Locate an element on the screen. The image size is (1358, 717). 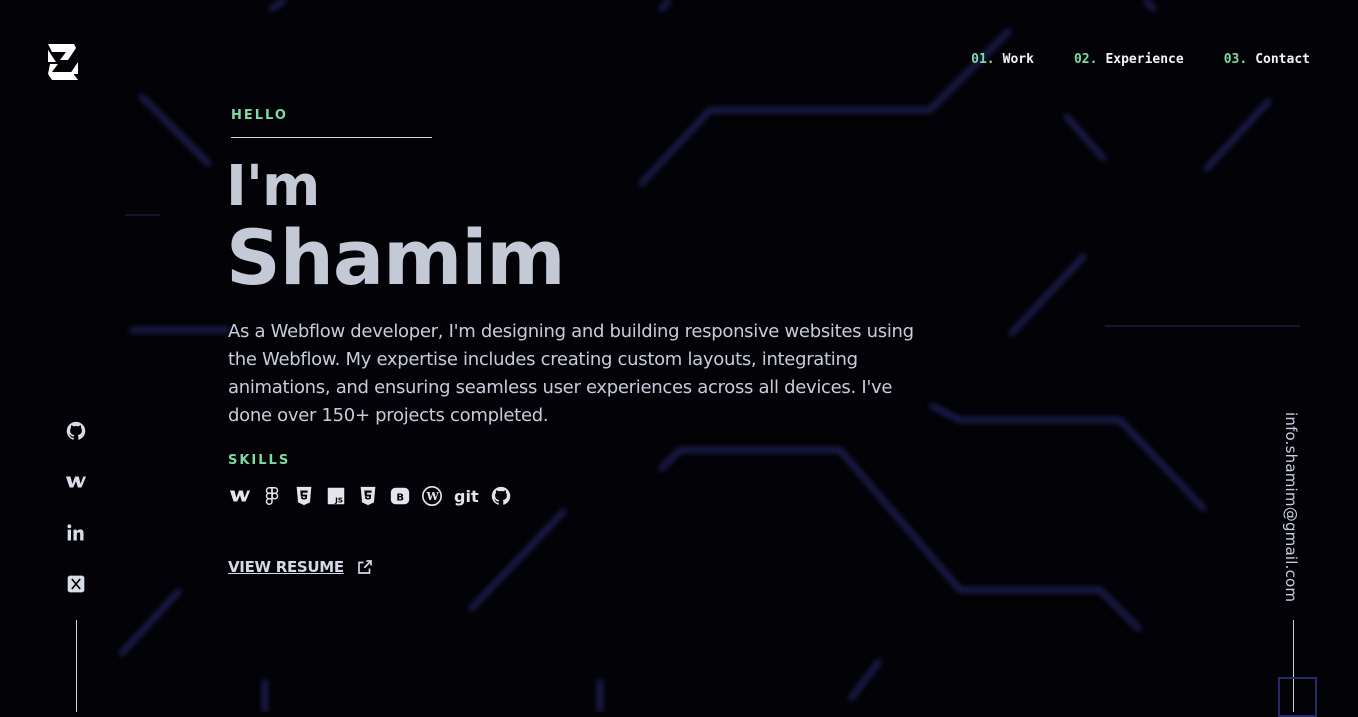
corner-frame is located at coordinates (1297, 697).